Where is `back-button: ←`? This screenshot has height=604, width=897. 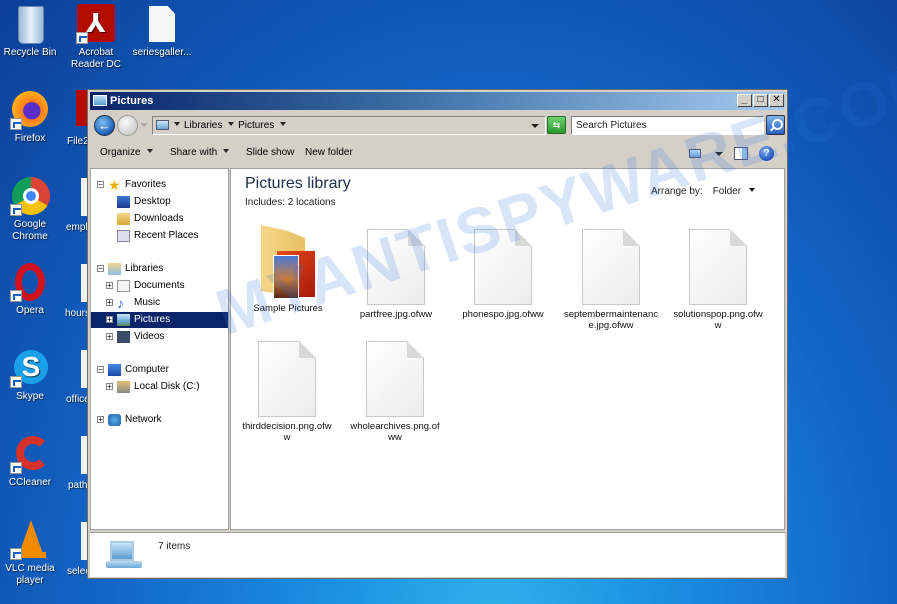
back-button: ← is located at coordinates (104, 125).